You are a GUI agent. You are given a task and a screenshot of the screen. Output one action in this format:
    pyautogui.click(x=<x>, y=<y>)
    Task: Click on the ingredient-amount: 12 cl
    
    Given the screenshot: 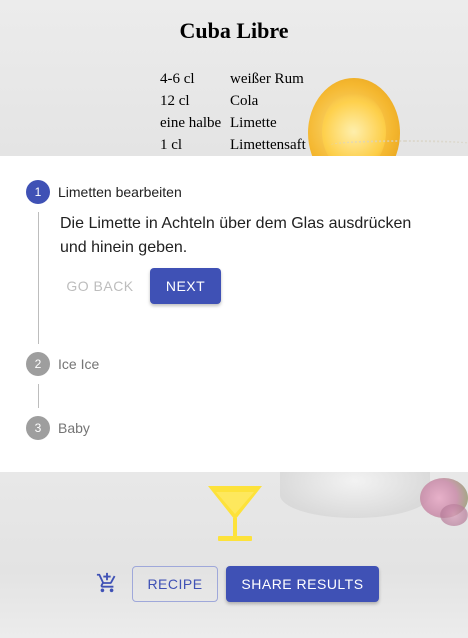 What is the action you would take?
    pyautogui.click(x=175, y=101)
    